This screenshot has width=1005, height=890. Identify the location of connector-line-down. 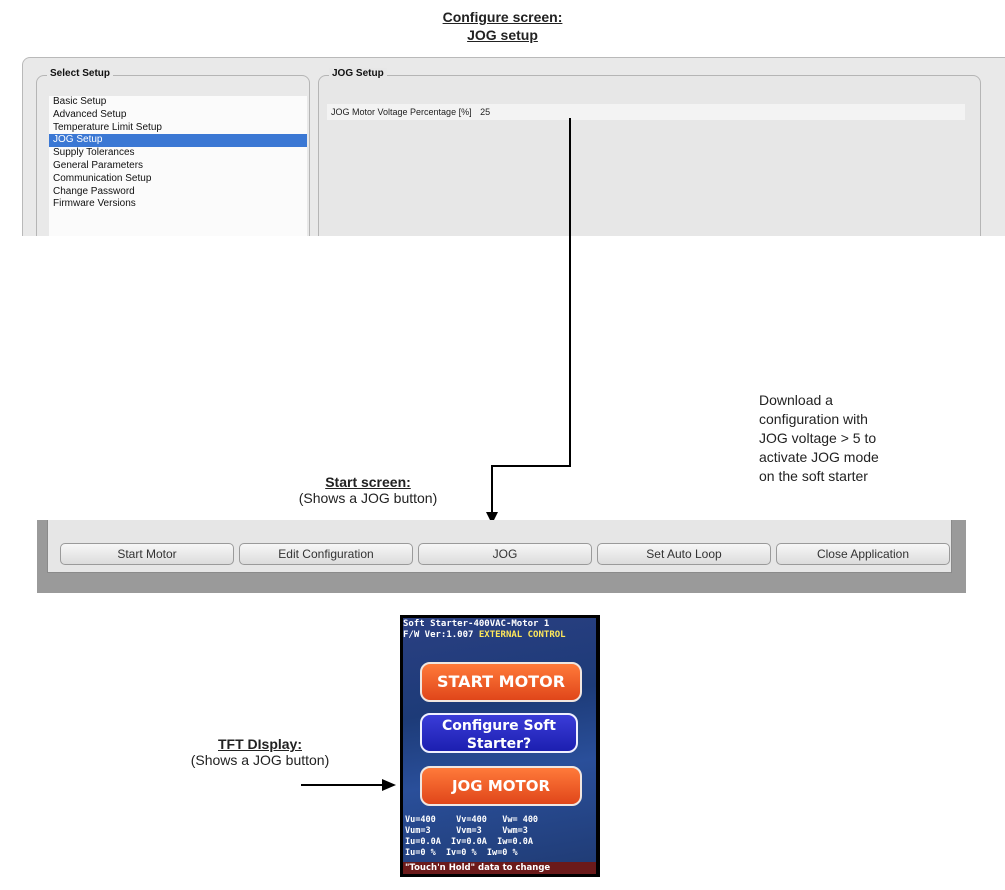
(492, 490).